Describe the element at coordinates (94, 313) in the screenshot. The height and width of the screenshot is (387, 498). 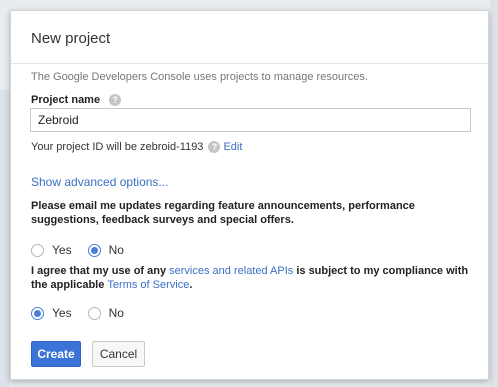
I see `agree-no-radio` at that location.